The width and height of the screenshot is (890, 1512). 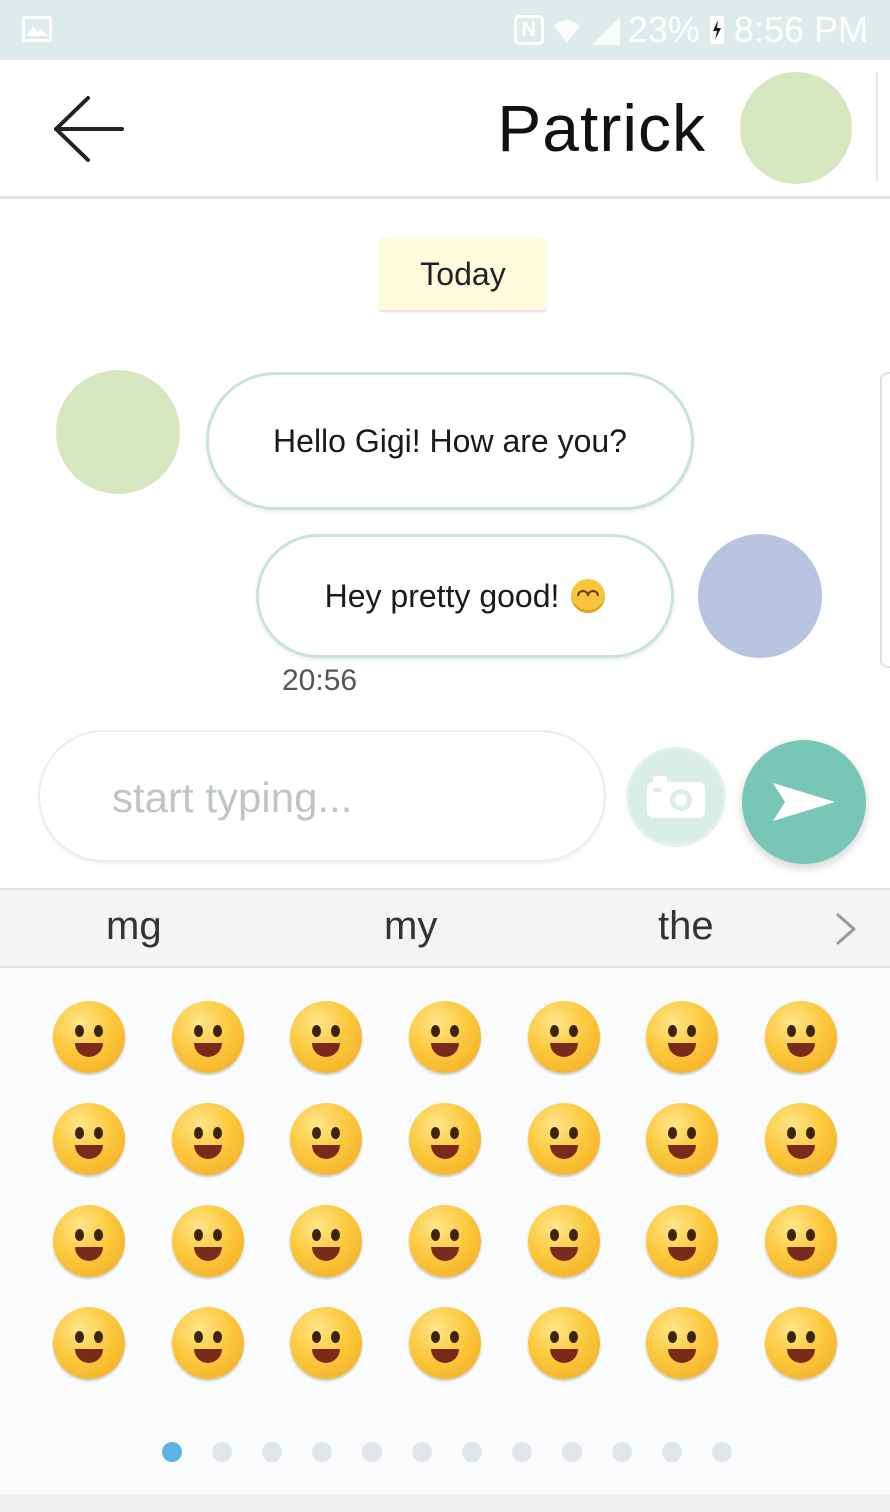 What do you see at coordinates (118, 432) in the screenshot?
I see `avatar-incoming` at bounding box center [118, 432].